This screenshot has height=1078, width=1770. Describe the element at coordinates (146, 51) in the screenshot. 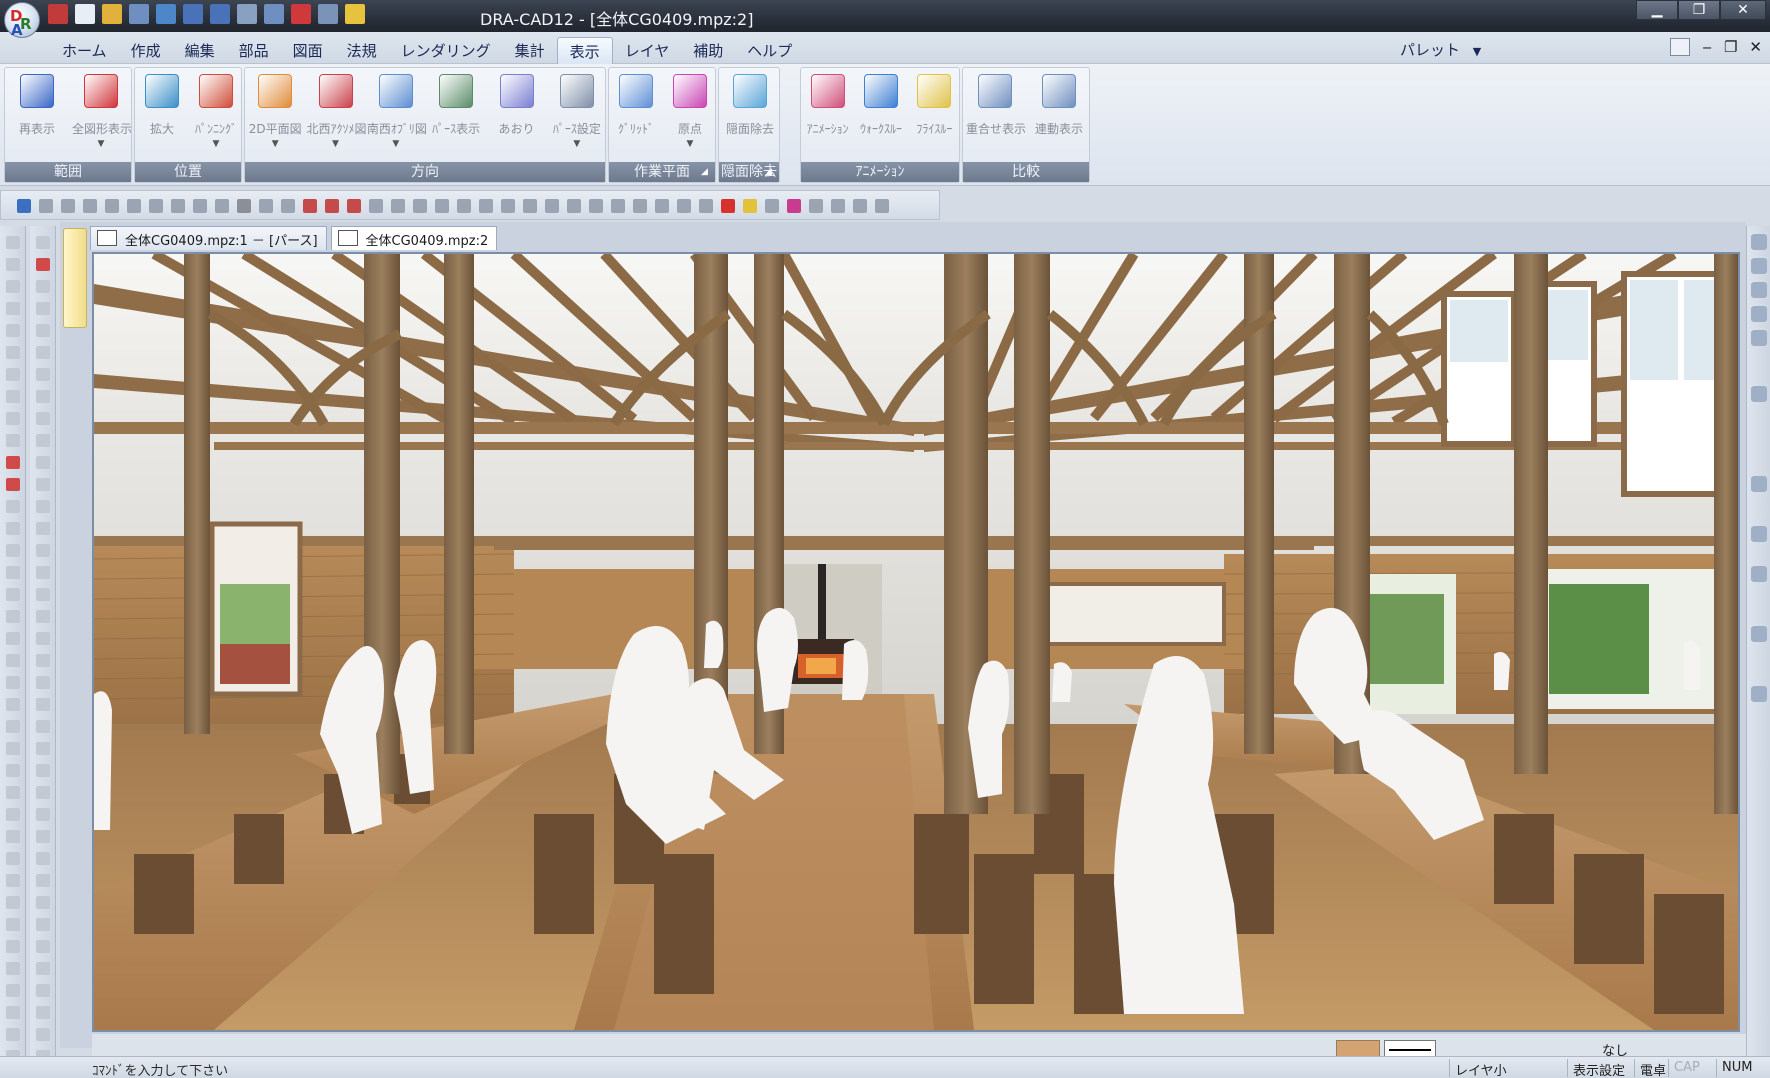

I see `tab-1: 作成` at that location.